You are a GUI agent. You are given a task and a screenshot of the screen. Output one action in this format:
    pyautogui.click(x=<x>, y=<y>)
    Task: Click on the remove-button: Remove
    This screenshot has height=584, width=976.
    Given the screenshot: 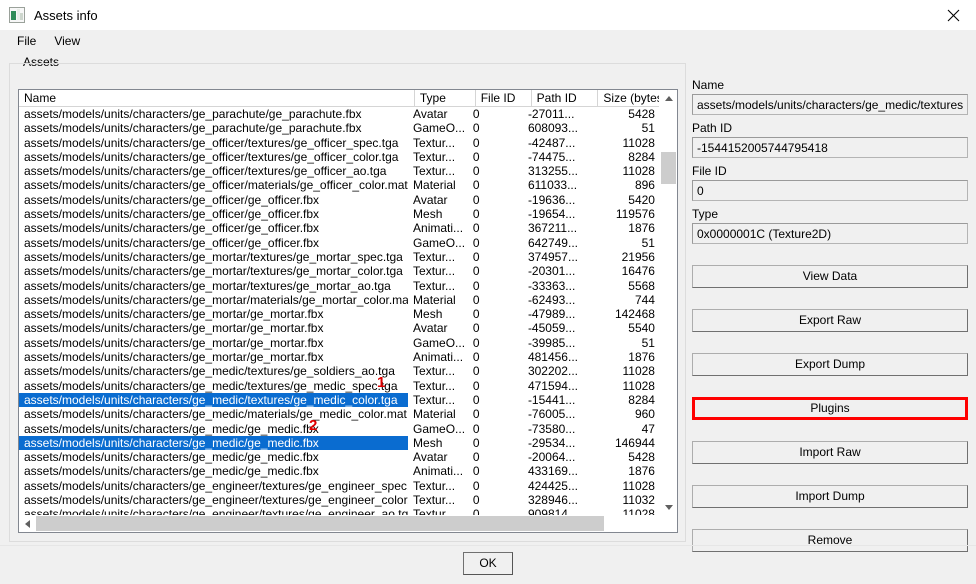 What is the action you would take?
    pyautogui.click(x=830, y=540)
    